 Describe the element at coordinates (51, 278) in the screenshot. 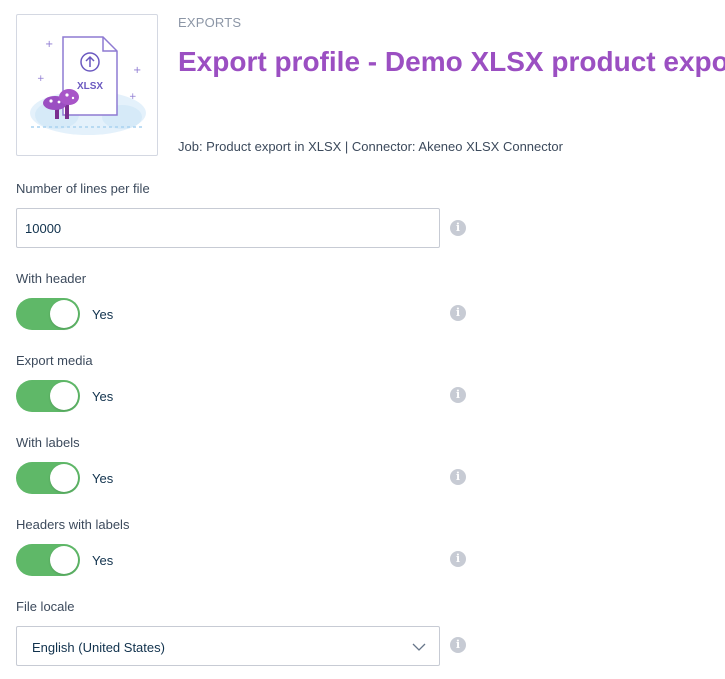

I see `with-header-label: With header` at that location.